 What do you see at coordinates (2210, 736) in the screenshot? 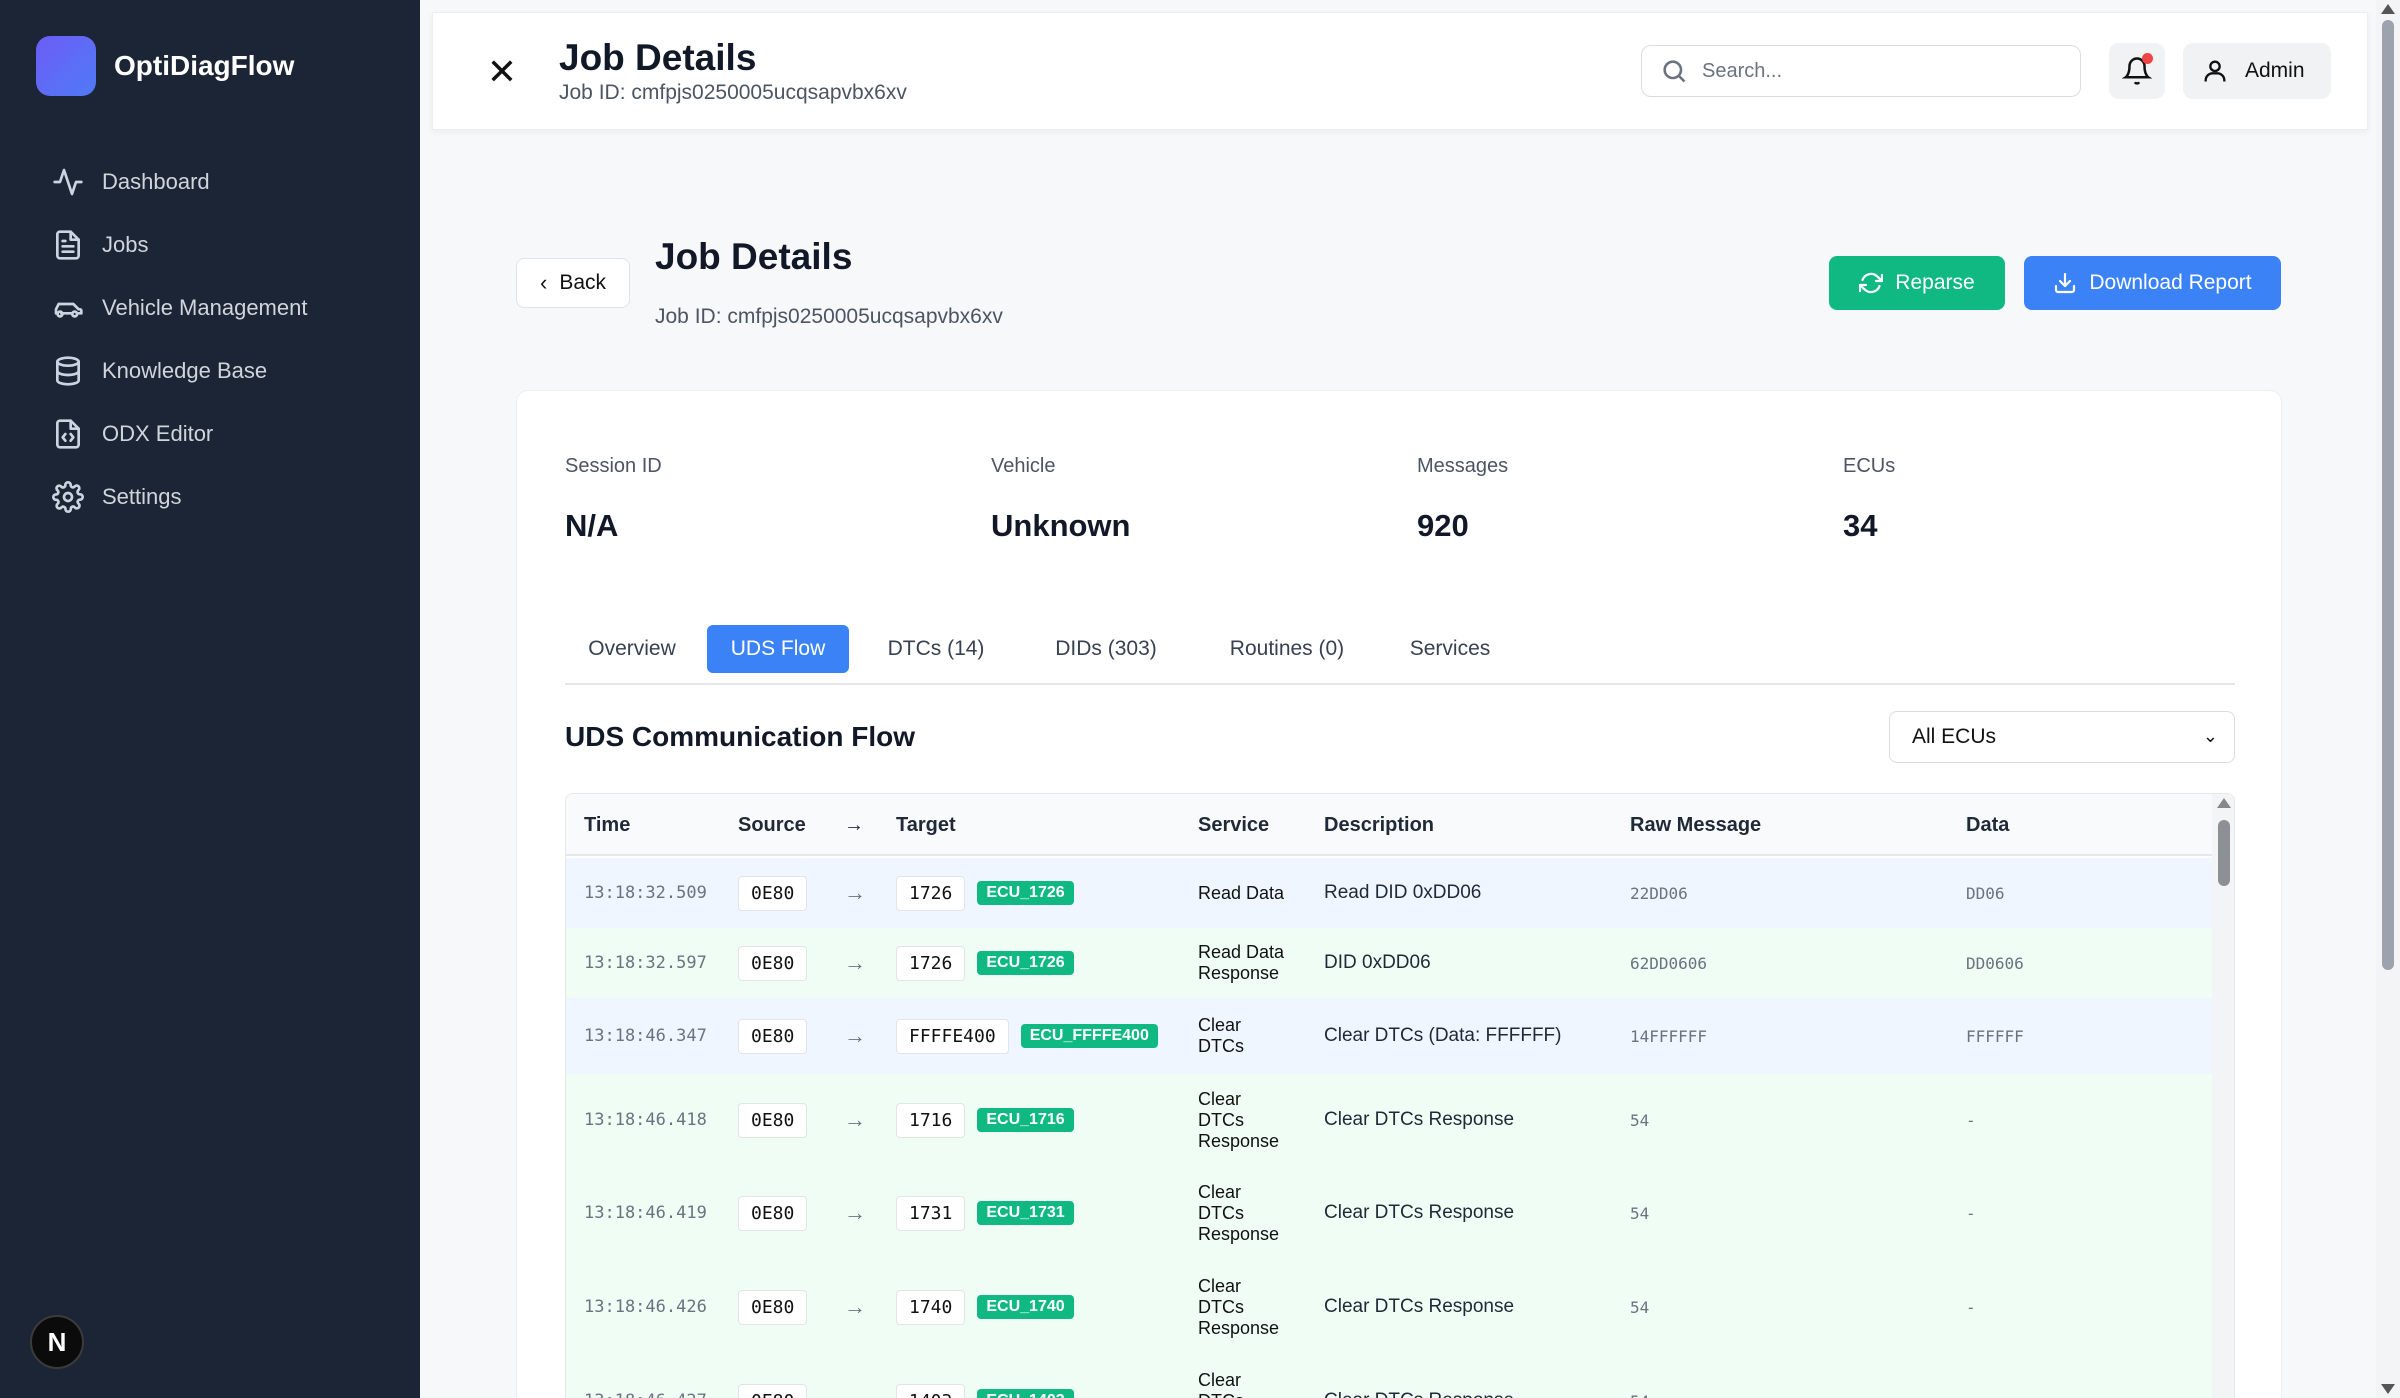
I see `chevron-down-icon: ⌄` at bounding box center [2210, 736].